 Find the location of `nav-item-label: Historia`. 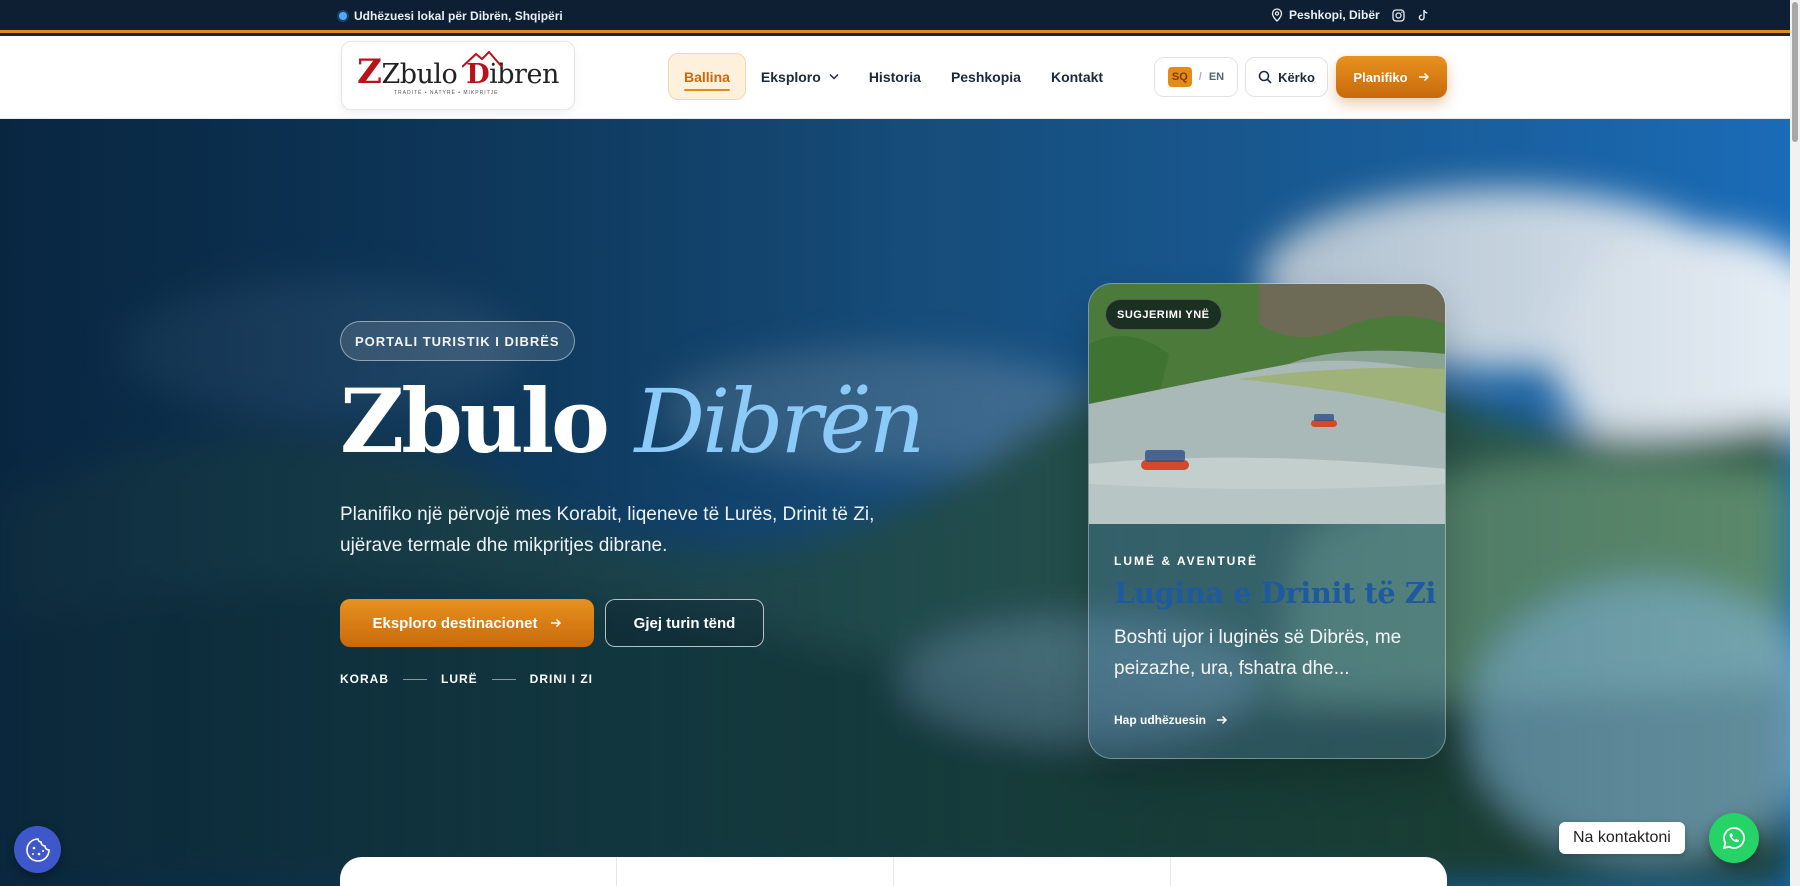

nav-item-label: Historia is located at coordinates (894, 76).